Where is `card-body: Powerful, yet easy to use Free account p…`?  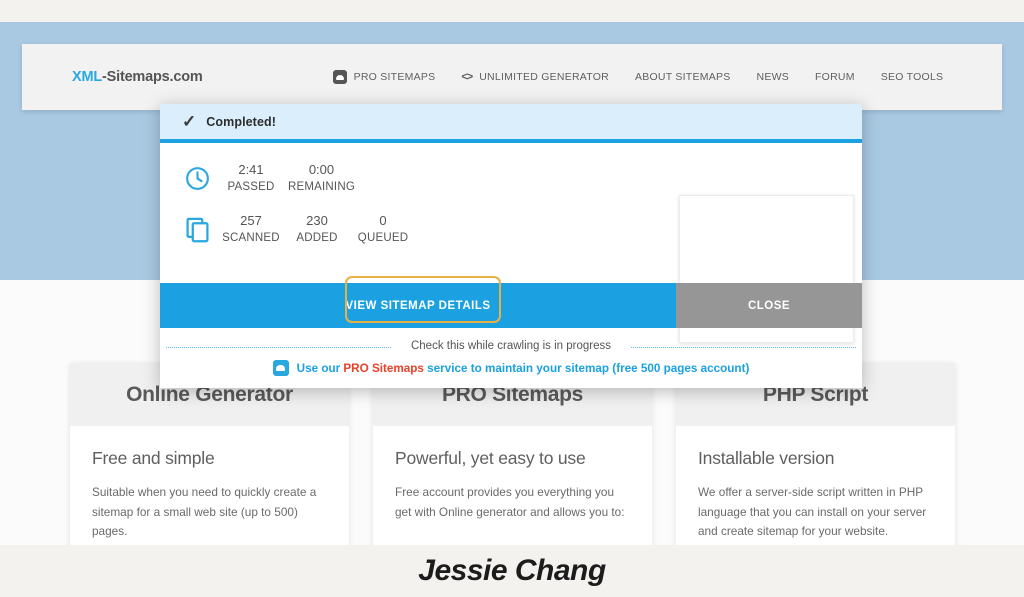 card-body: Powerful, yet easy to use Free account p… is located at coordinates (512, 485).